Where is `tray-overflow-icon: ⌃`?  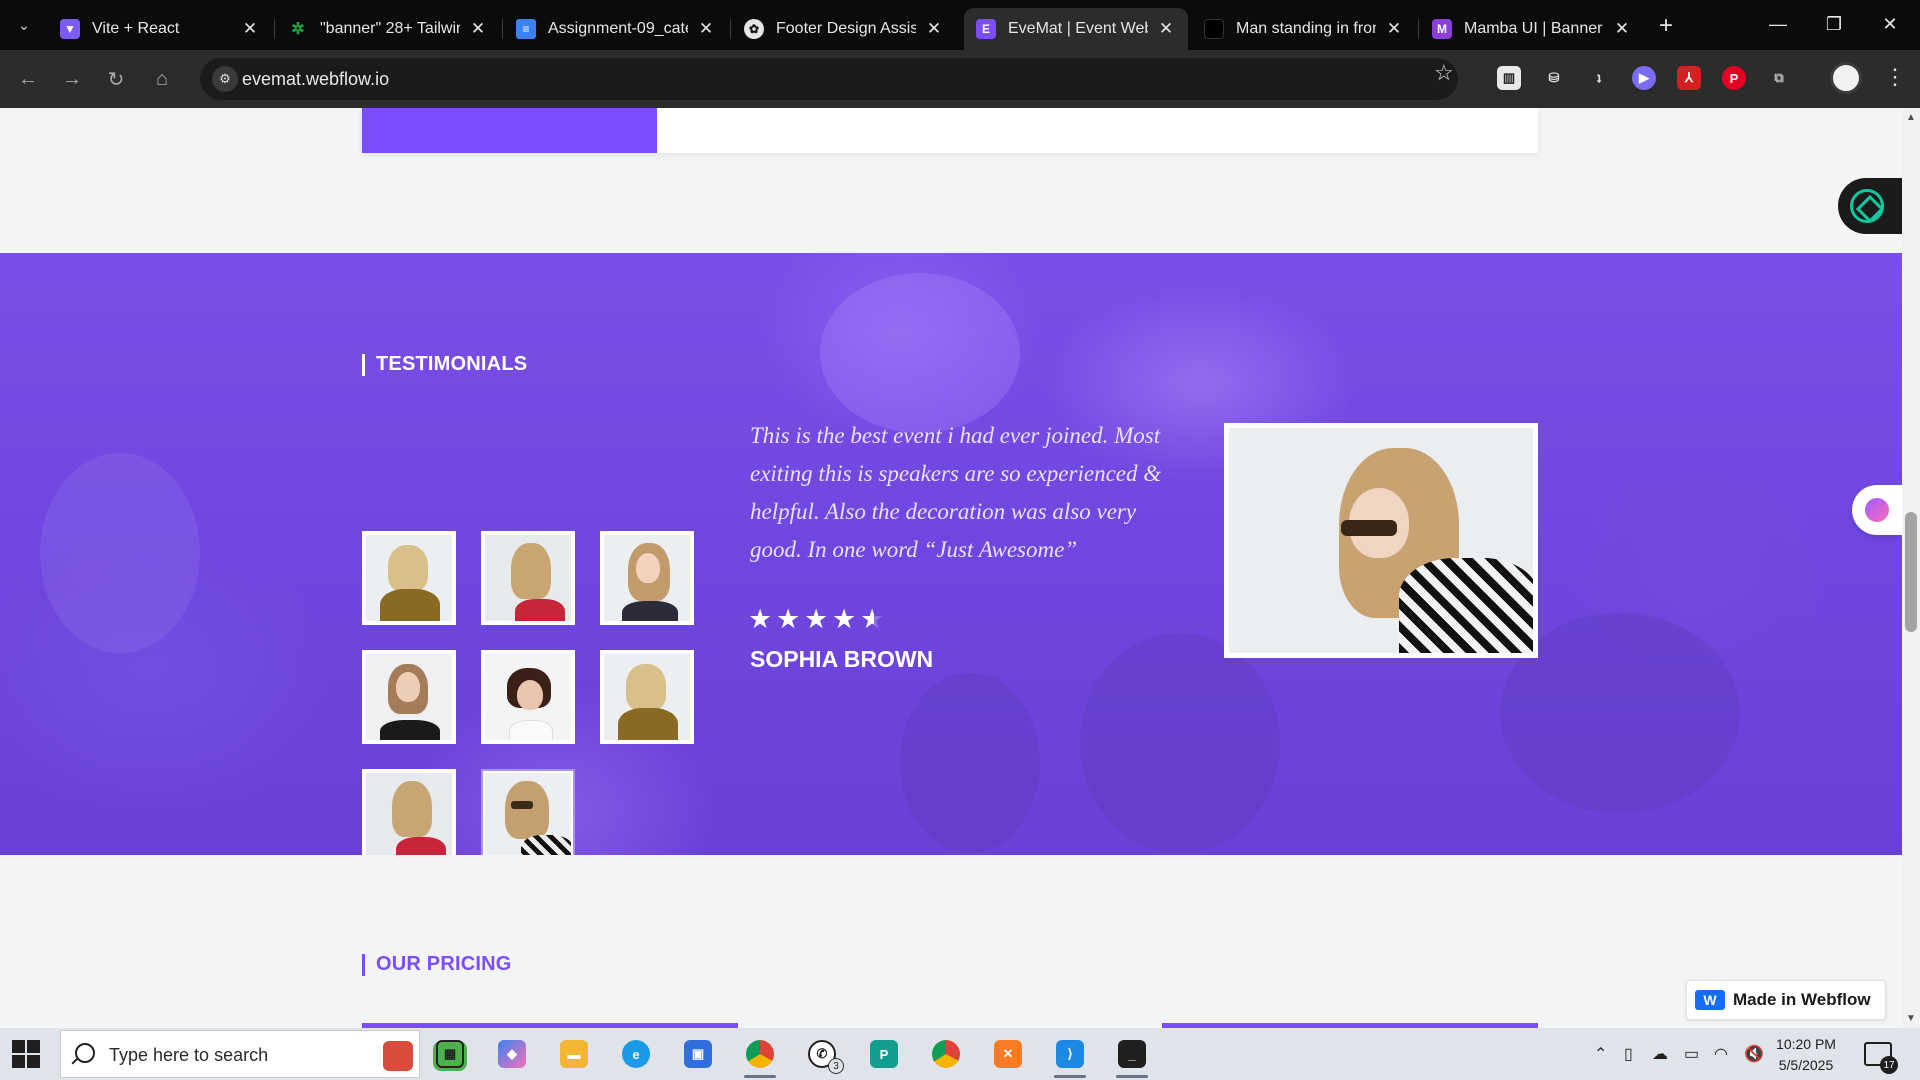 tray-overflow-icon: ⌃ is located at coordinates (1600, 1054).